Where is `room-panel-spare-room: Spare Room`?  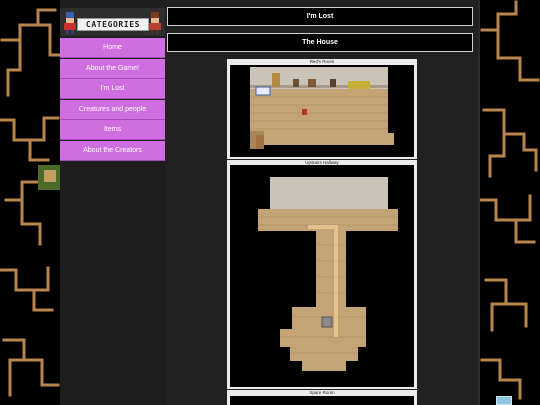 room-panel-spare-room: Spare Room is located at coordinates (322, 397).